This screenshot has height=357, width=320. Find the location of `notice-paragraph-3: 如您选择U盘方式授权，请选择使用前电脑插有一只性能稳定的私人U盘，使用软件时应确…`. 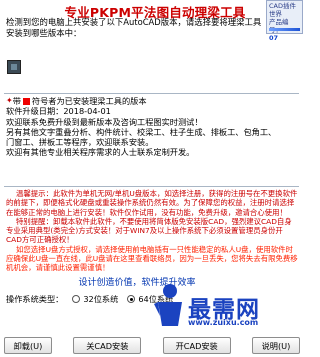

notice-paragraph-3: 如您选择U盘方式授权，请选择使用前电脑插有一只性能稳定的私人U盘，使用软件时应确… is located at coordinates (152, 258).